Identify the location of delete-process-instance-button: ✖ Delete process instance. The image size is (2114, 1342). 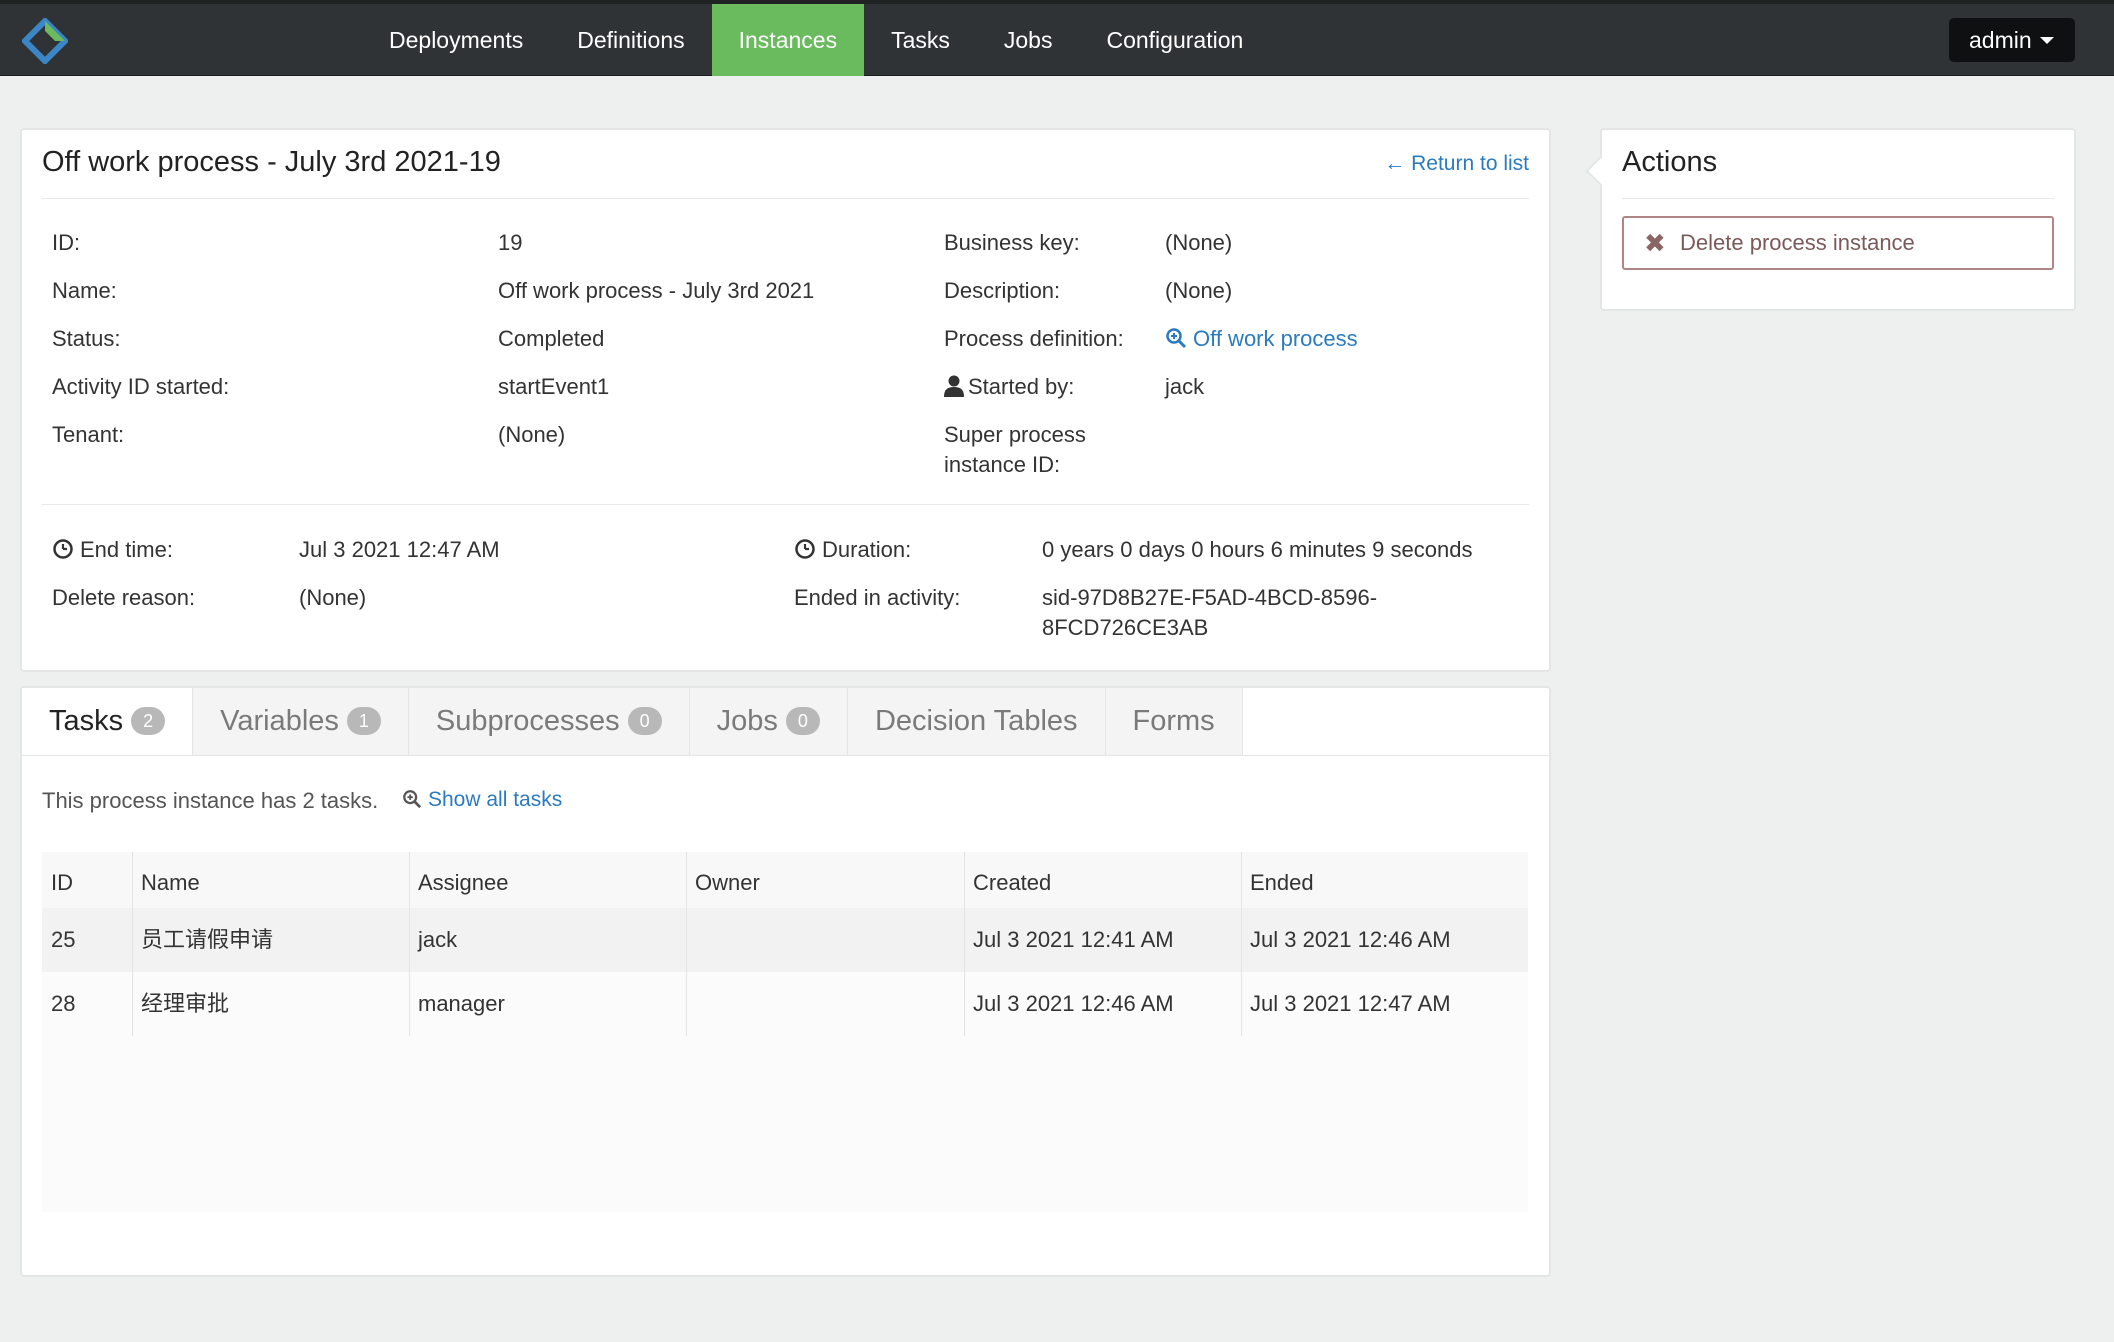
(1838, 243).